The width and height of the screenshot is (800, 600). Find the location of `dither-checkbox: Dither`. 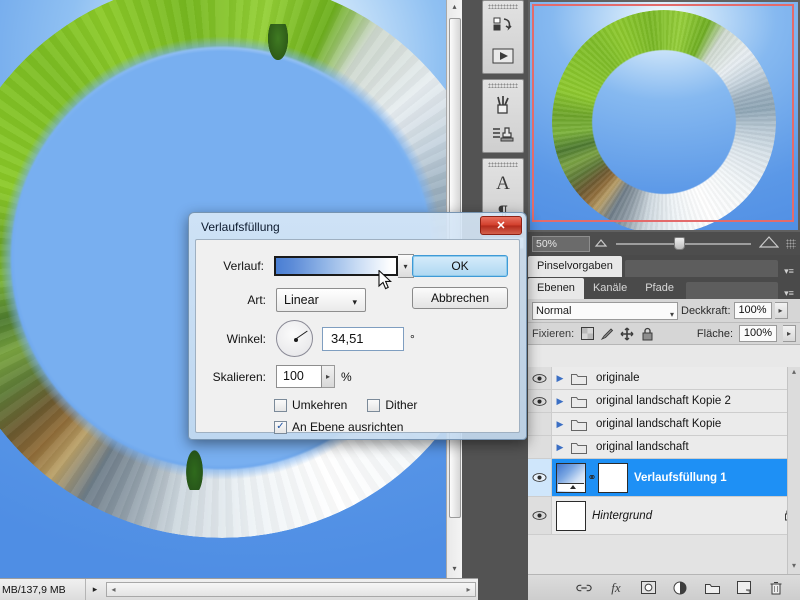

dither-checkbox: Dither is located at coordinates (392, 405).